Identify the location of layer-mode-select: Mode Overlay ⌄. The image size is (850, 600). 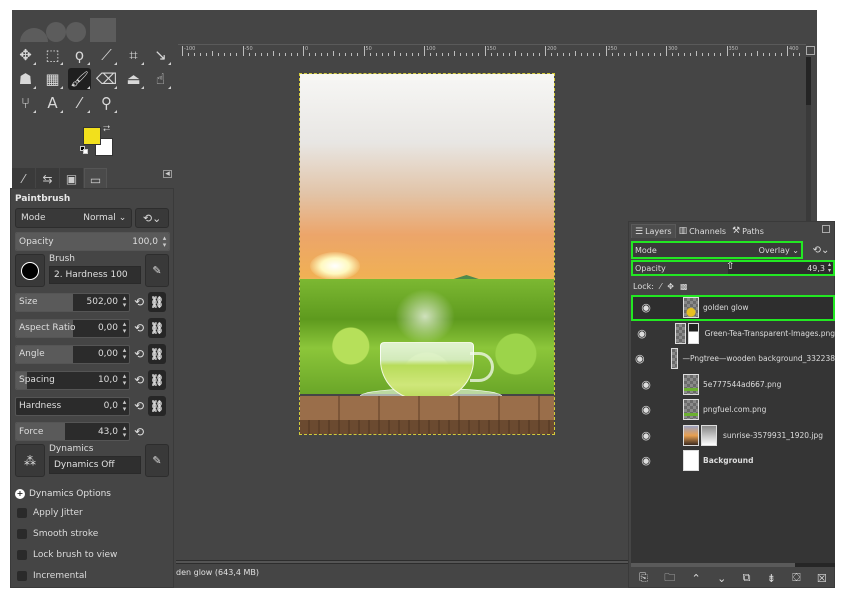
(717, 250).